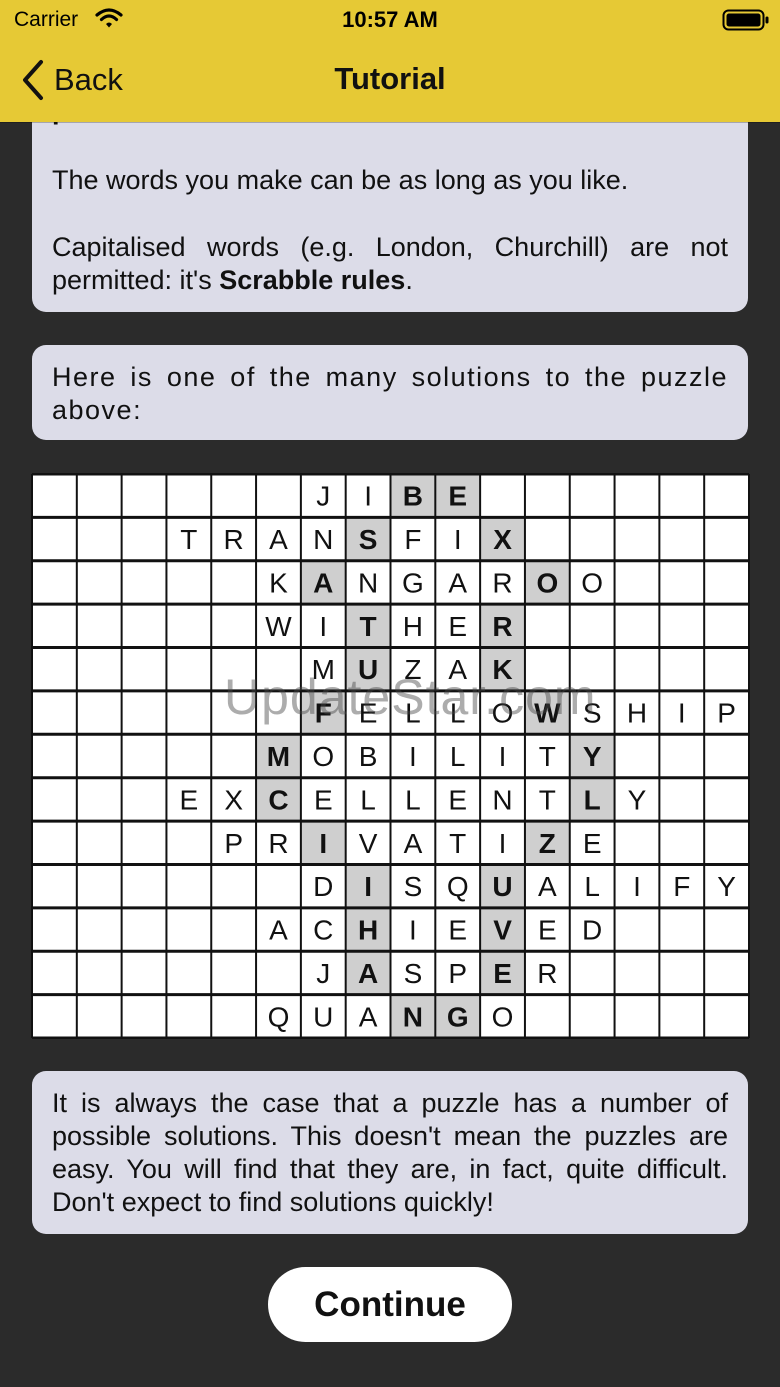  I want to click on navigation-bar: Back Tutorial, so click(390, 81).